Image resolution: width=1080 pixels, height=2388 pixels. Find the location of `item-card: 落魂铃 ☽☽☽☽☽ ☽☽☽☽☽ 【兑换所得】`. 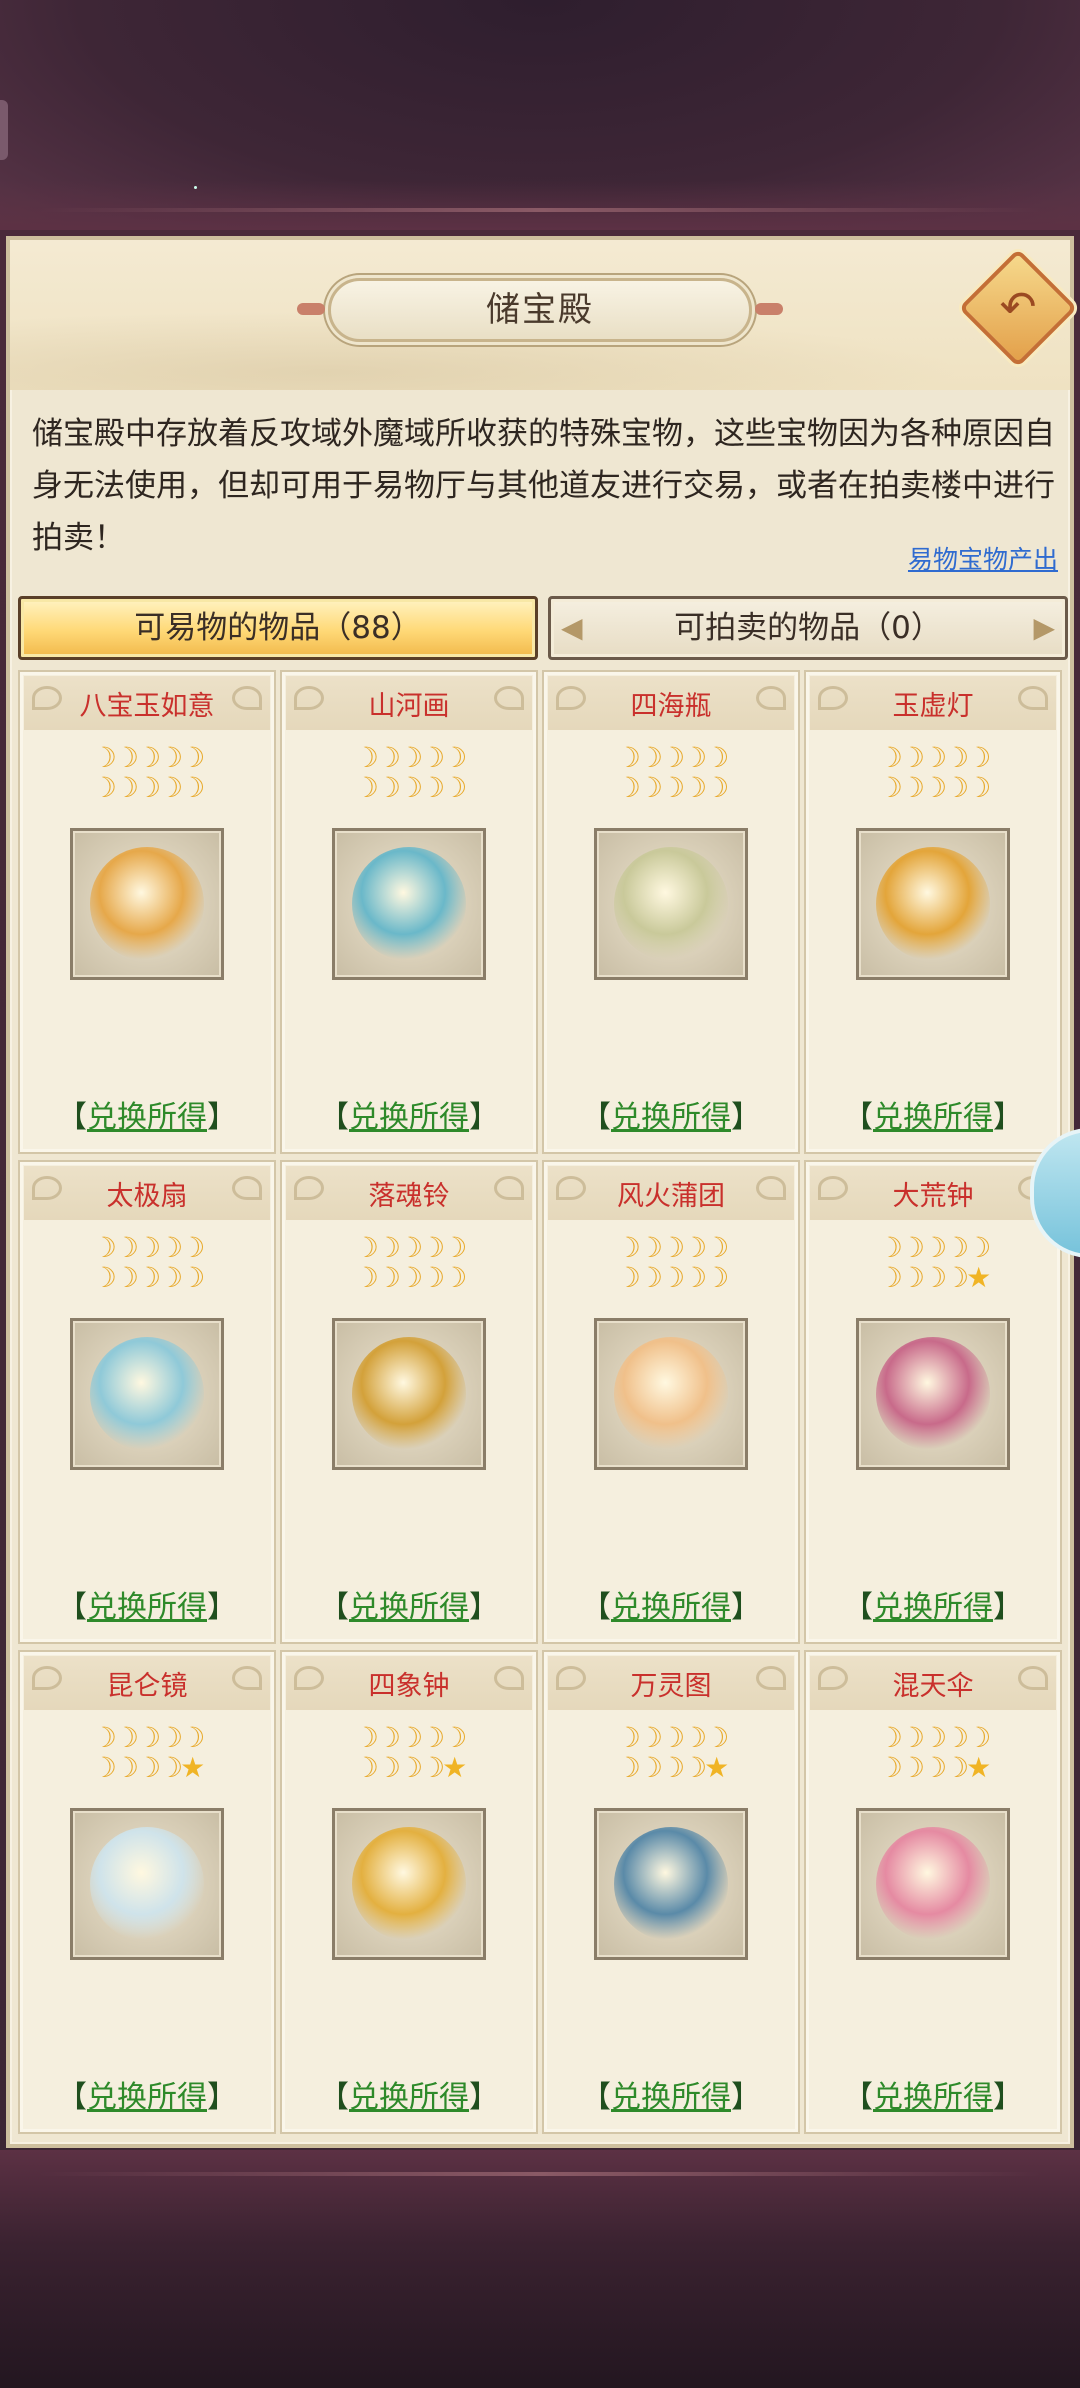

item-card: 落魂铃 ☽☽☽☽☽ ☽☽☽☽☽ 【兑换所得】 is located at coordinates (409, 1402).